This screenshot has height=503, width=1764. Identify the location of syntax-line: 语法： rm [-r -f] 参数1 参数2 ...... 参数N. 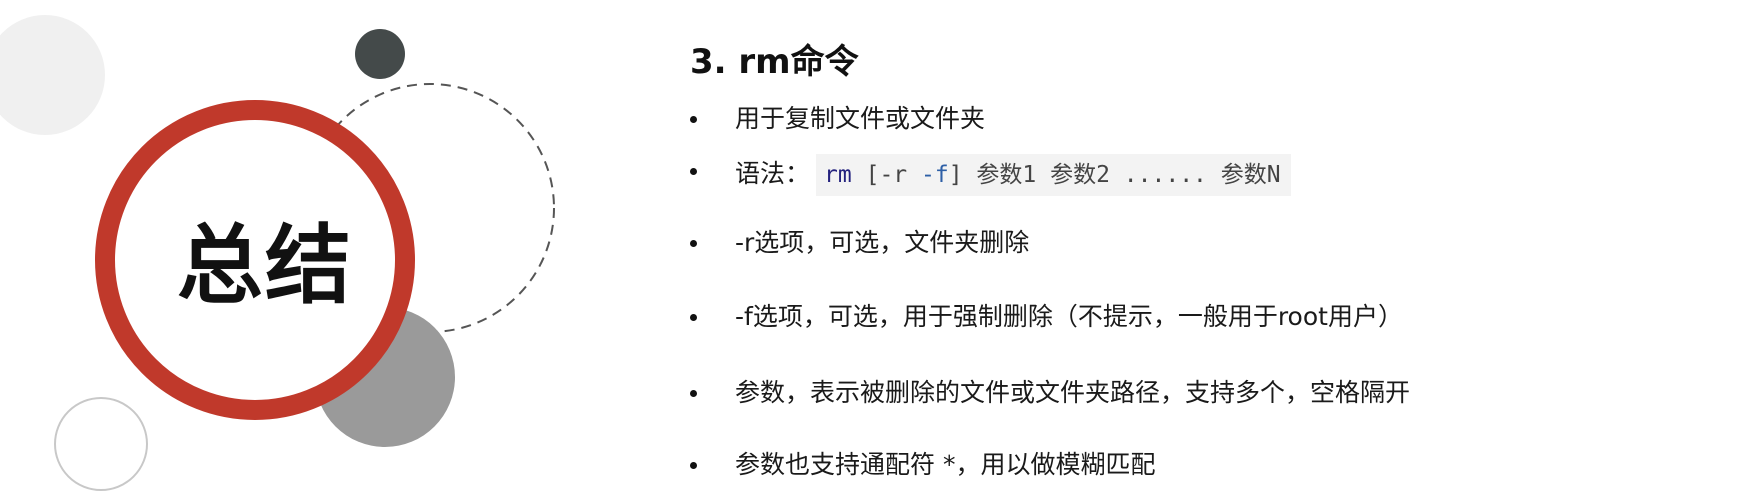
(1013, 175).